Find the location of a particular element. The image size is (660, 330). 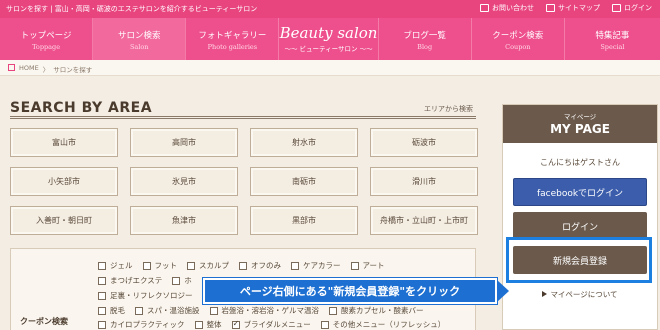

filter-checkbox: 岩盤浴・溶岩浴・ゲルマ温浴 is located at coordinates (264, 310).